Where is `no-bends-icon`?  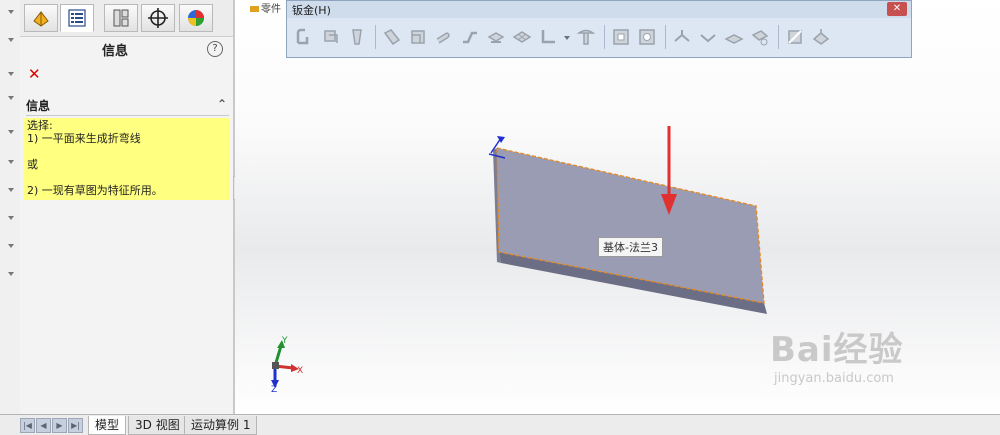 no-bends-icon is located at coordinates (760, 38).